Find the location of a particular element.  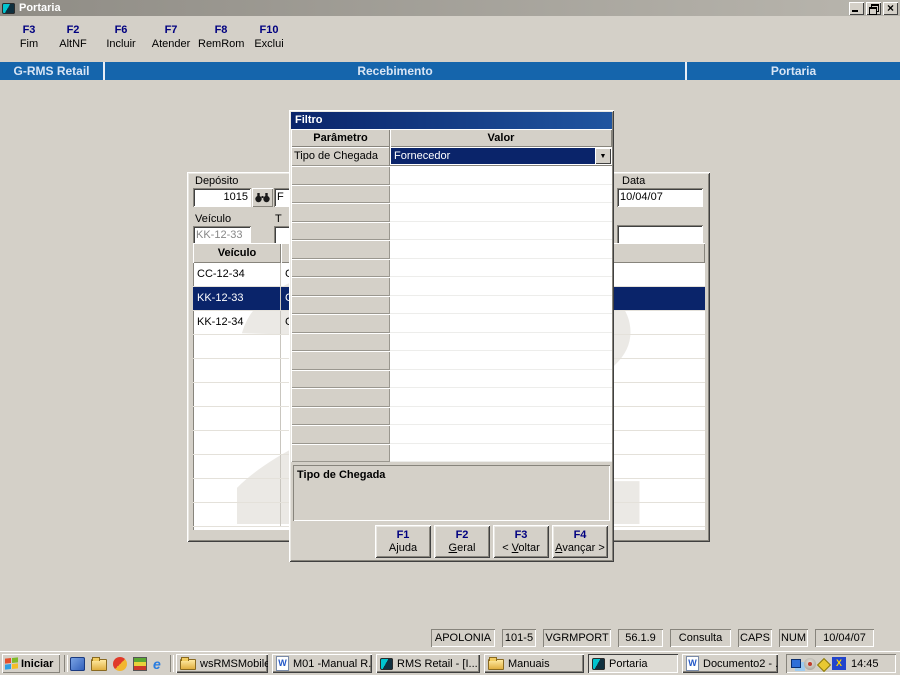

button-label: Geral is located at coordinates (462, 548).